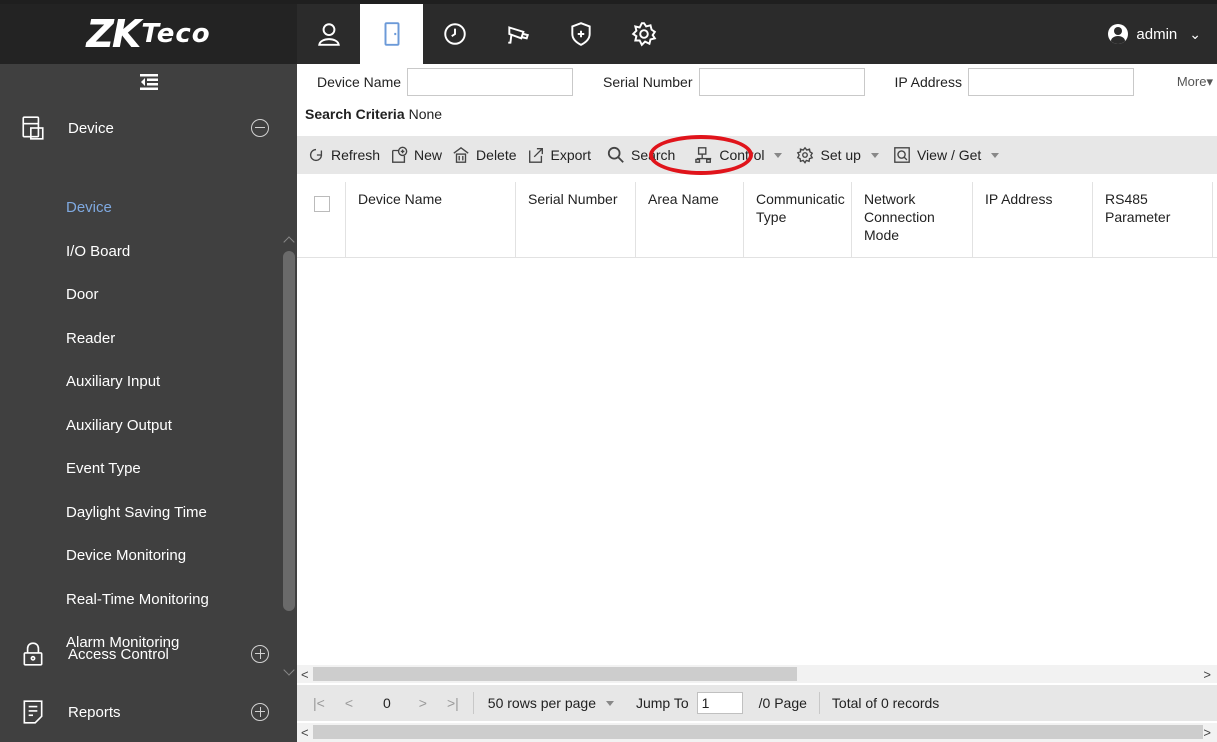 The image size is (1217, 742). What do you see at coordinates (431, 220) in the screenshot?
I see `column-header-device-name: Device Name` at bounding box center [431, 220].